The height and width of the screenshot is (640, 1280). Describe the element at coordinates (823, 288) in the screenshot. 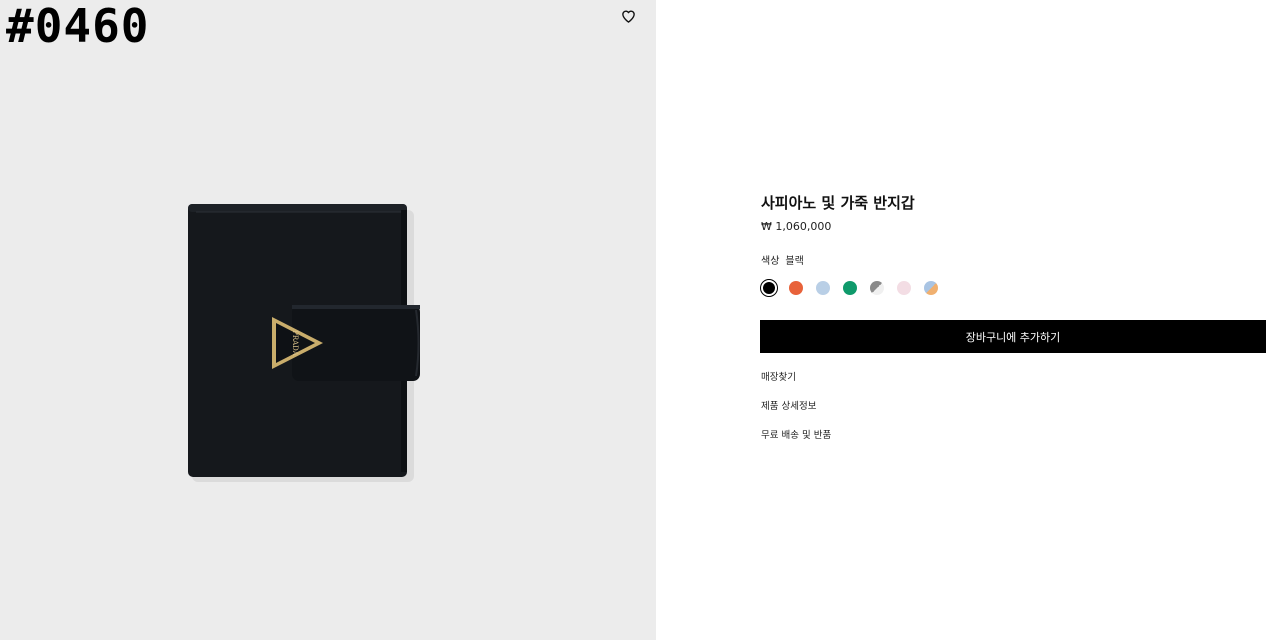

I see `color-swatch-light-blue` at that location.